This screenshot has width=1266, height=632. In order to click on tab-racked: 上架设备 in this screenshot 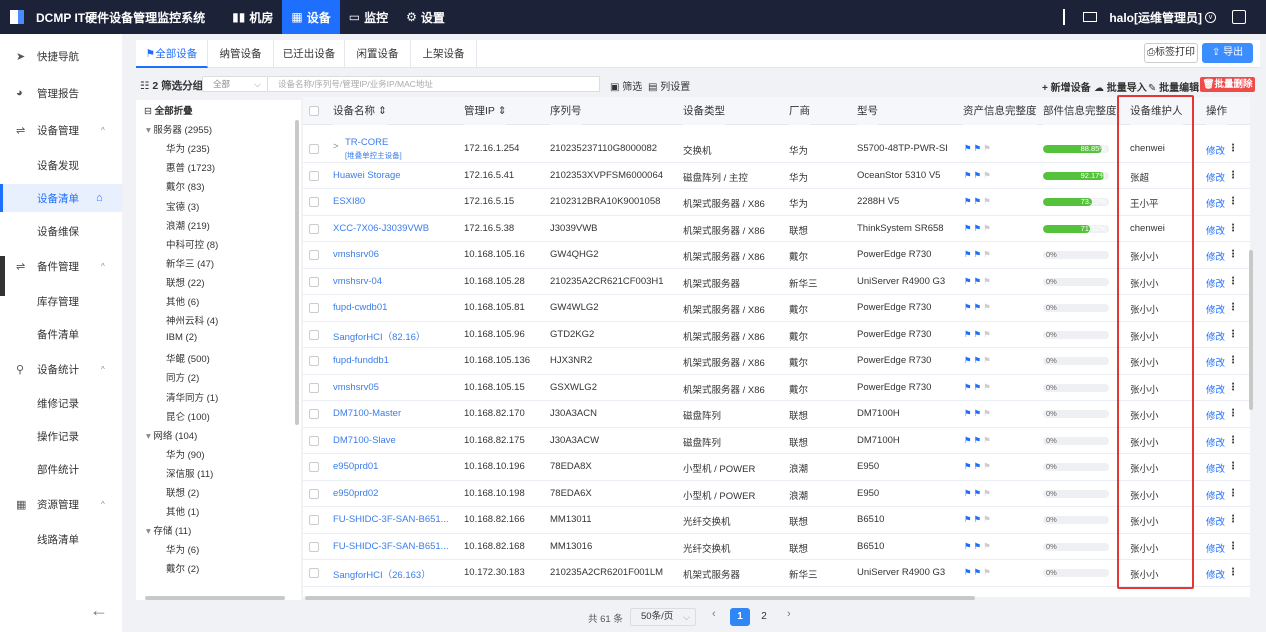, I will do `click(444, 54)`.